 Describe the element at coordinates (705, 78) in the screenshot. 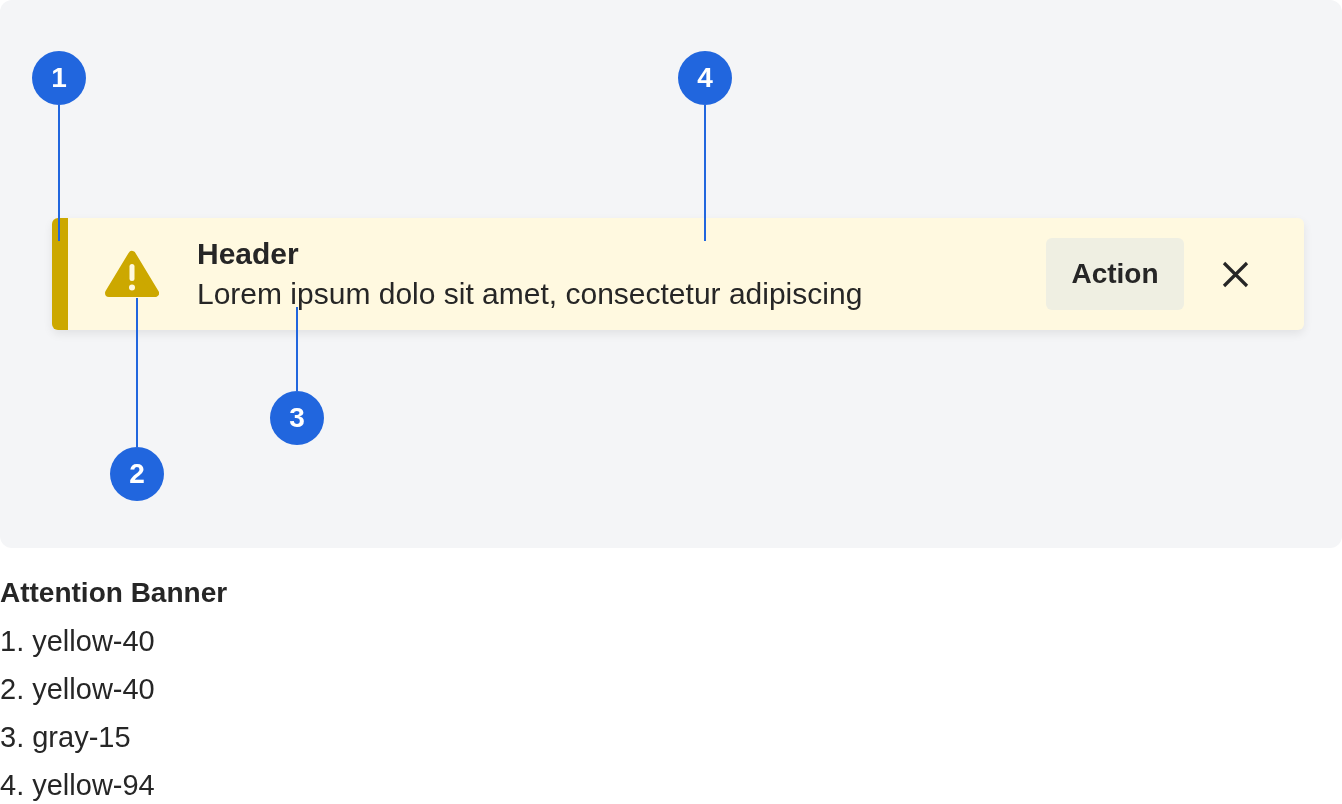

I see `callout-marker: 4` at that location.